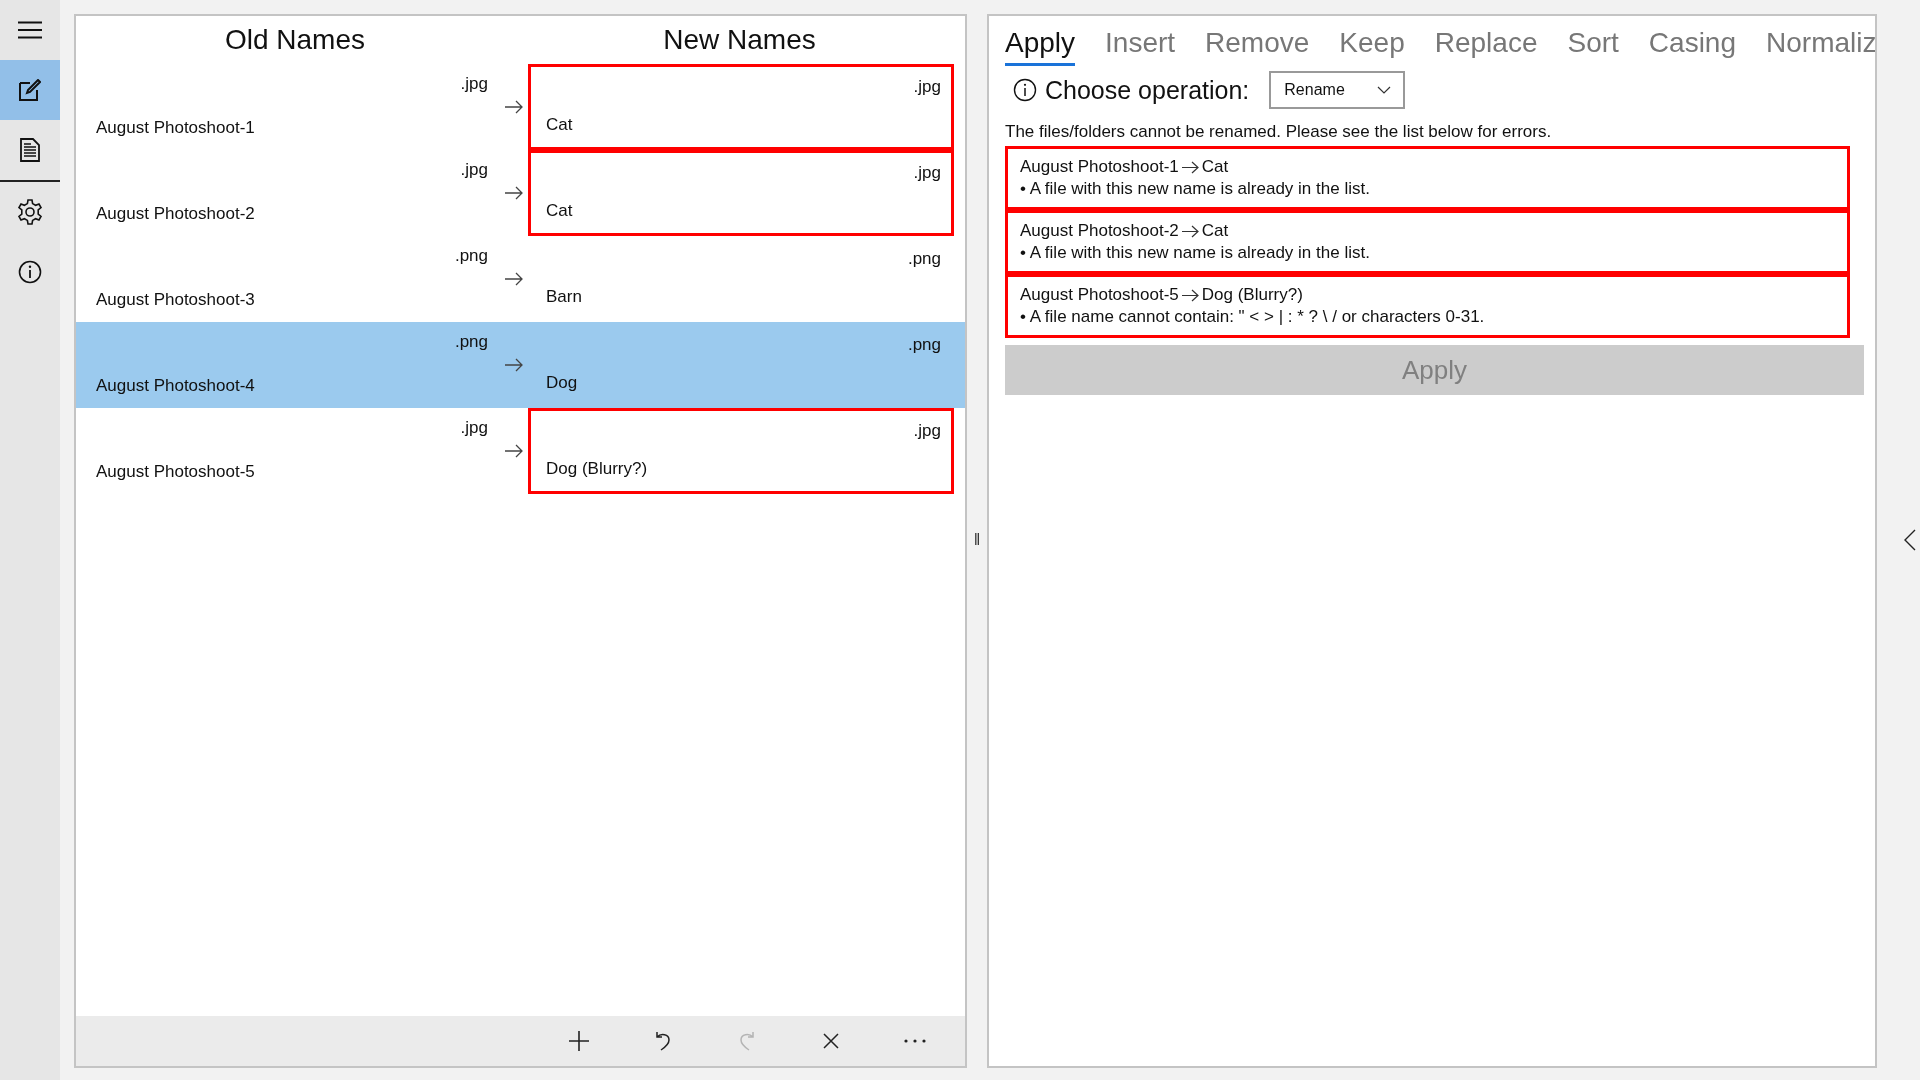  I want to click on splitter-handle: ‖, so click(977, 540).